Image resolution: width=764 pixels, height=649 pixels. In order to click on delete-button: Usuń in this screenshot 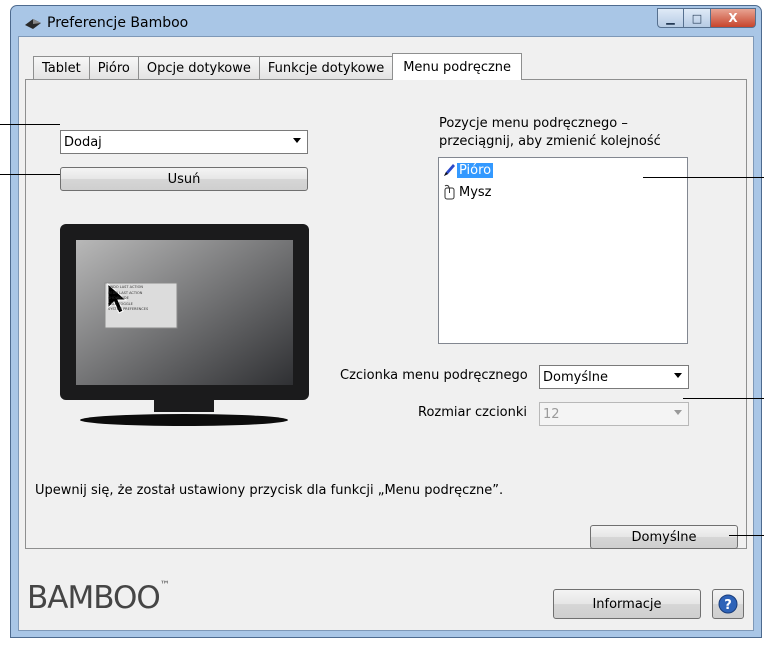, I will do `click(184, 179)`.